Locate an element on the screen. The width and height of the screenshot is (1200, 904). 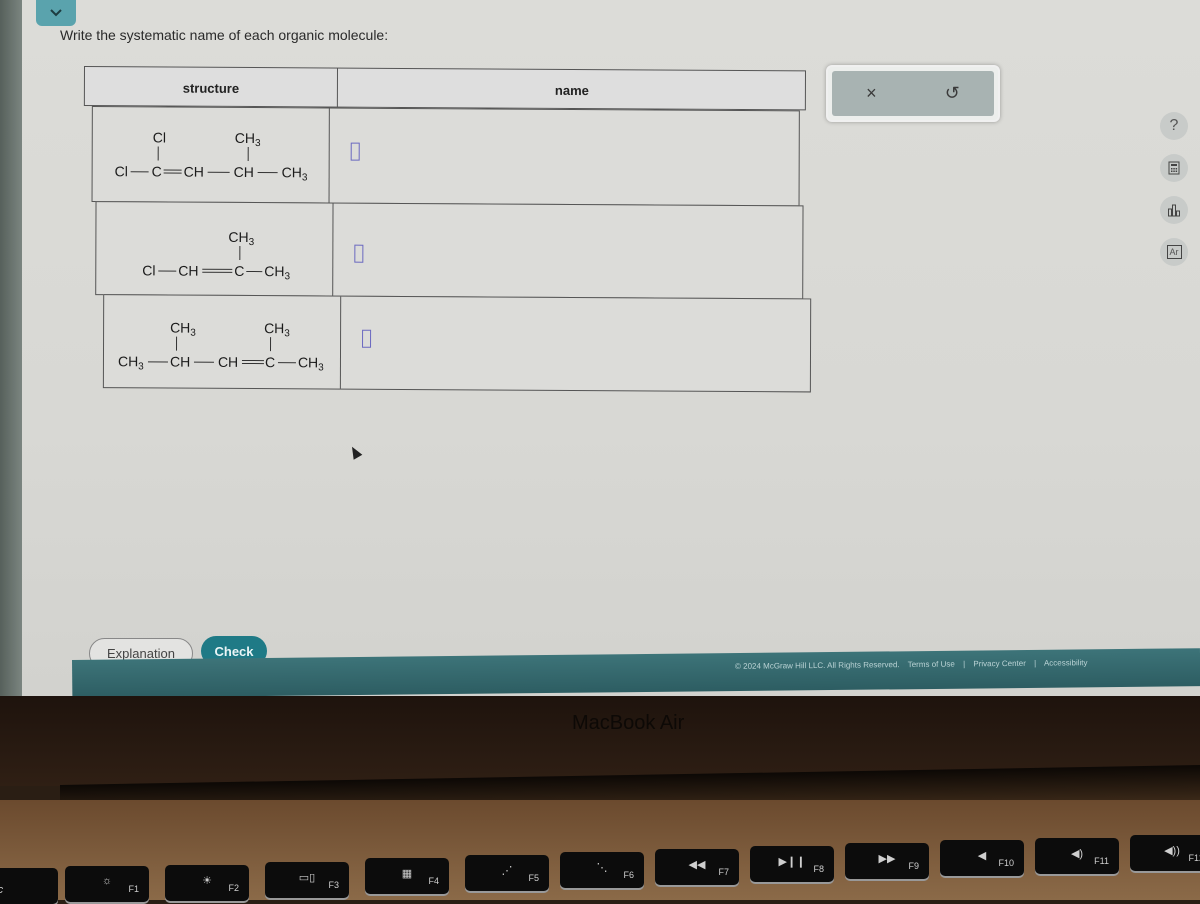
side-toolbar: ? Ar is located at coordinates (1177, 196).